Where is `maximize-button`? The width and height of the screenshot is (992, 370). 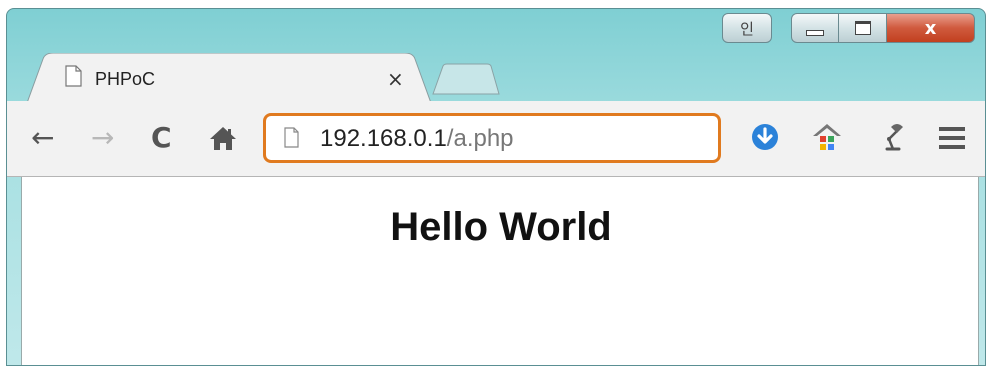
maximize-button is located at coordinates (863, 28).